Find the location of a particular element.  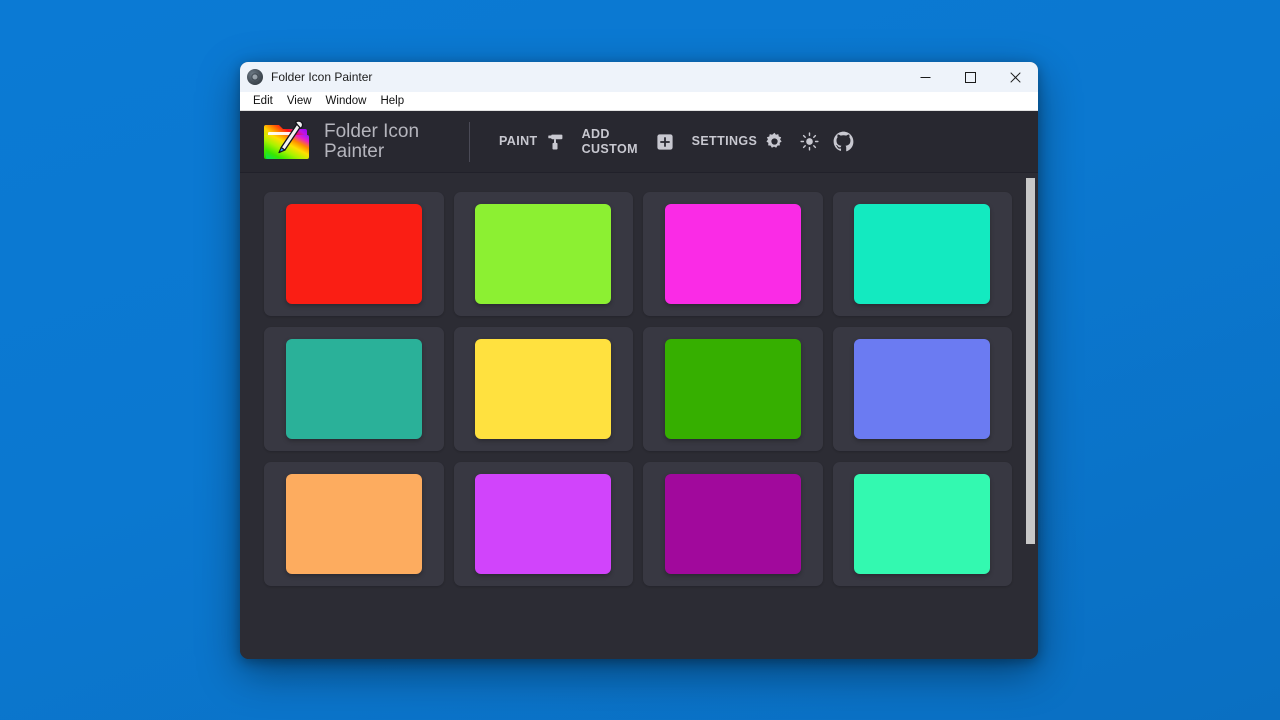

menu-item-window: Window is located at coordinates (346, 101).